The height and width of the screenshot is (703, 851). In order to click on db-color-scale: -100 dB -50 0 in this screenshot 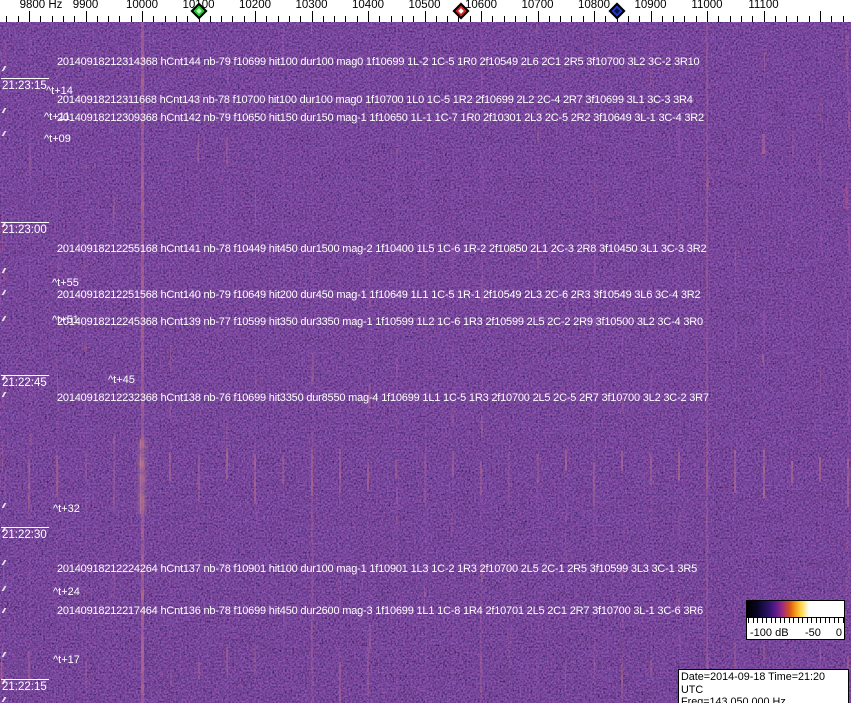, I will do `click(795, 620)`.